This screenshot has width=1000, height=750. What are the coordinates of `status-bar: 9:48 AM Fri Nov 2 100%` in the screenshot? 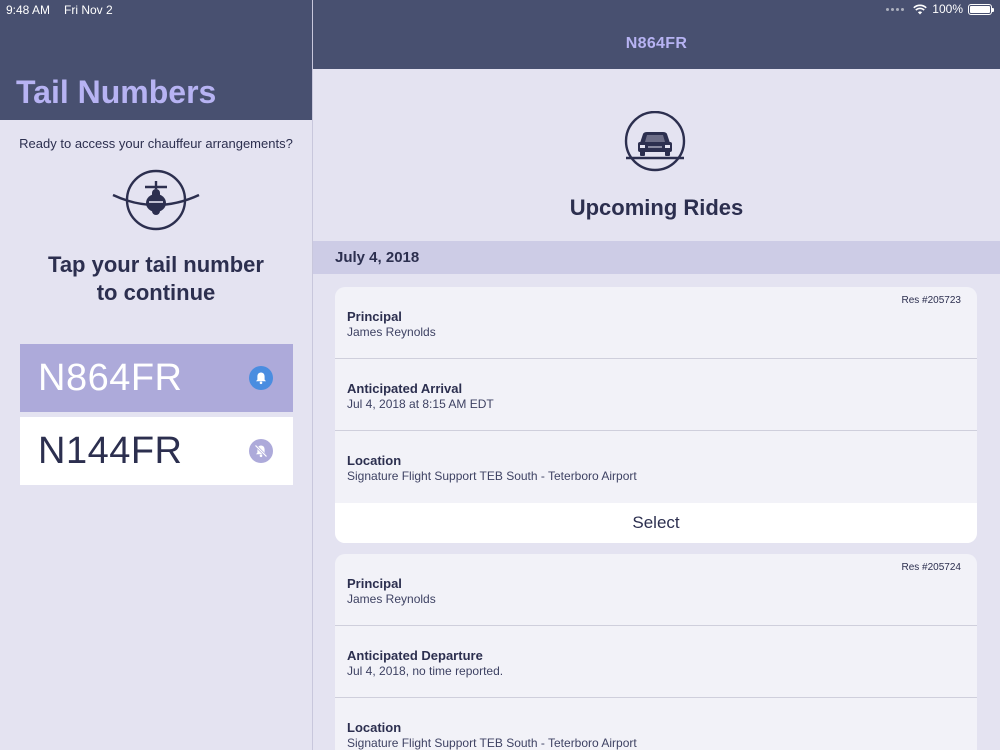 It's located at (500, 10).